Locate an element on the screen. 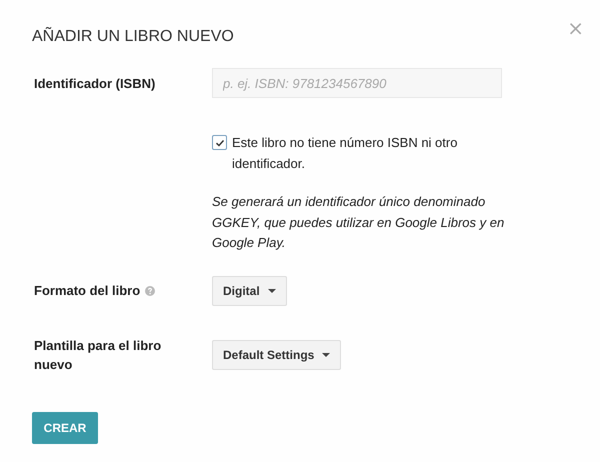 Image resolution: width=600 pixels, height=462 pixels. checkbox is located at coordinates (219, 142).